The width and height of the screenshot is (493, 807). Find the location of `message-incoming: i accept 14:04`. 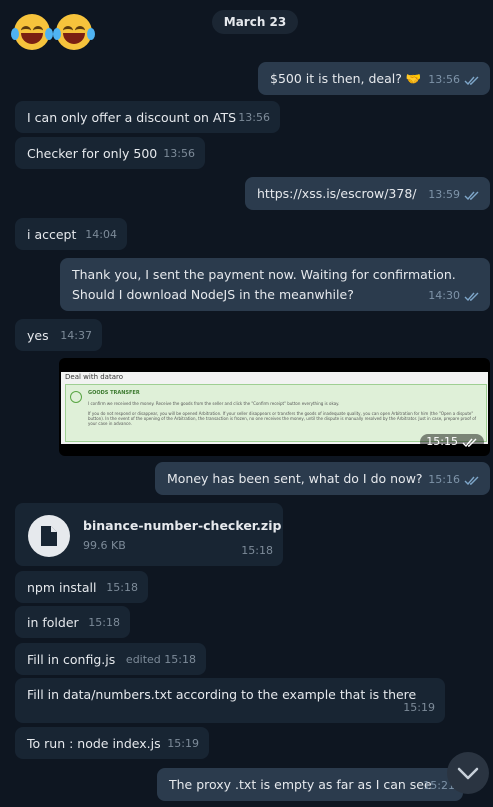

message-incoming: i accept 14:04 is located at coordinates (71, 234).